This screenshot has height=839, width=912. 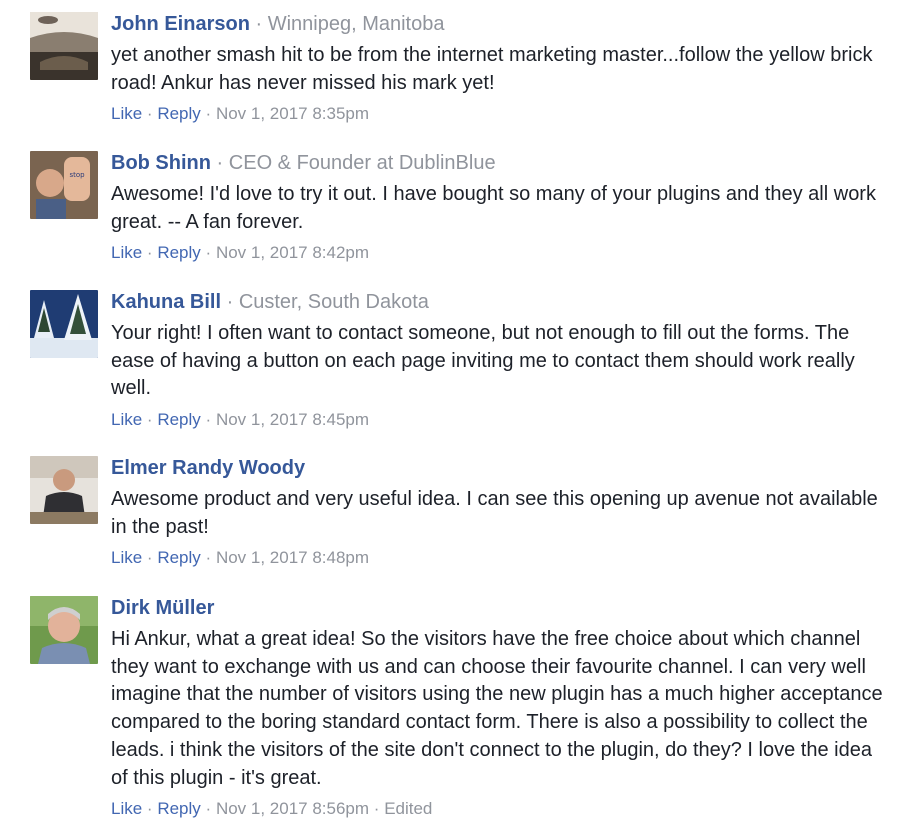 I want to click on svg-text: stop, so click(x=77, y=175).